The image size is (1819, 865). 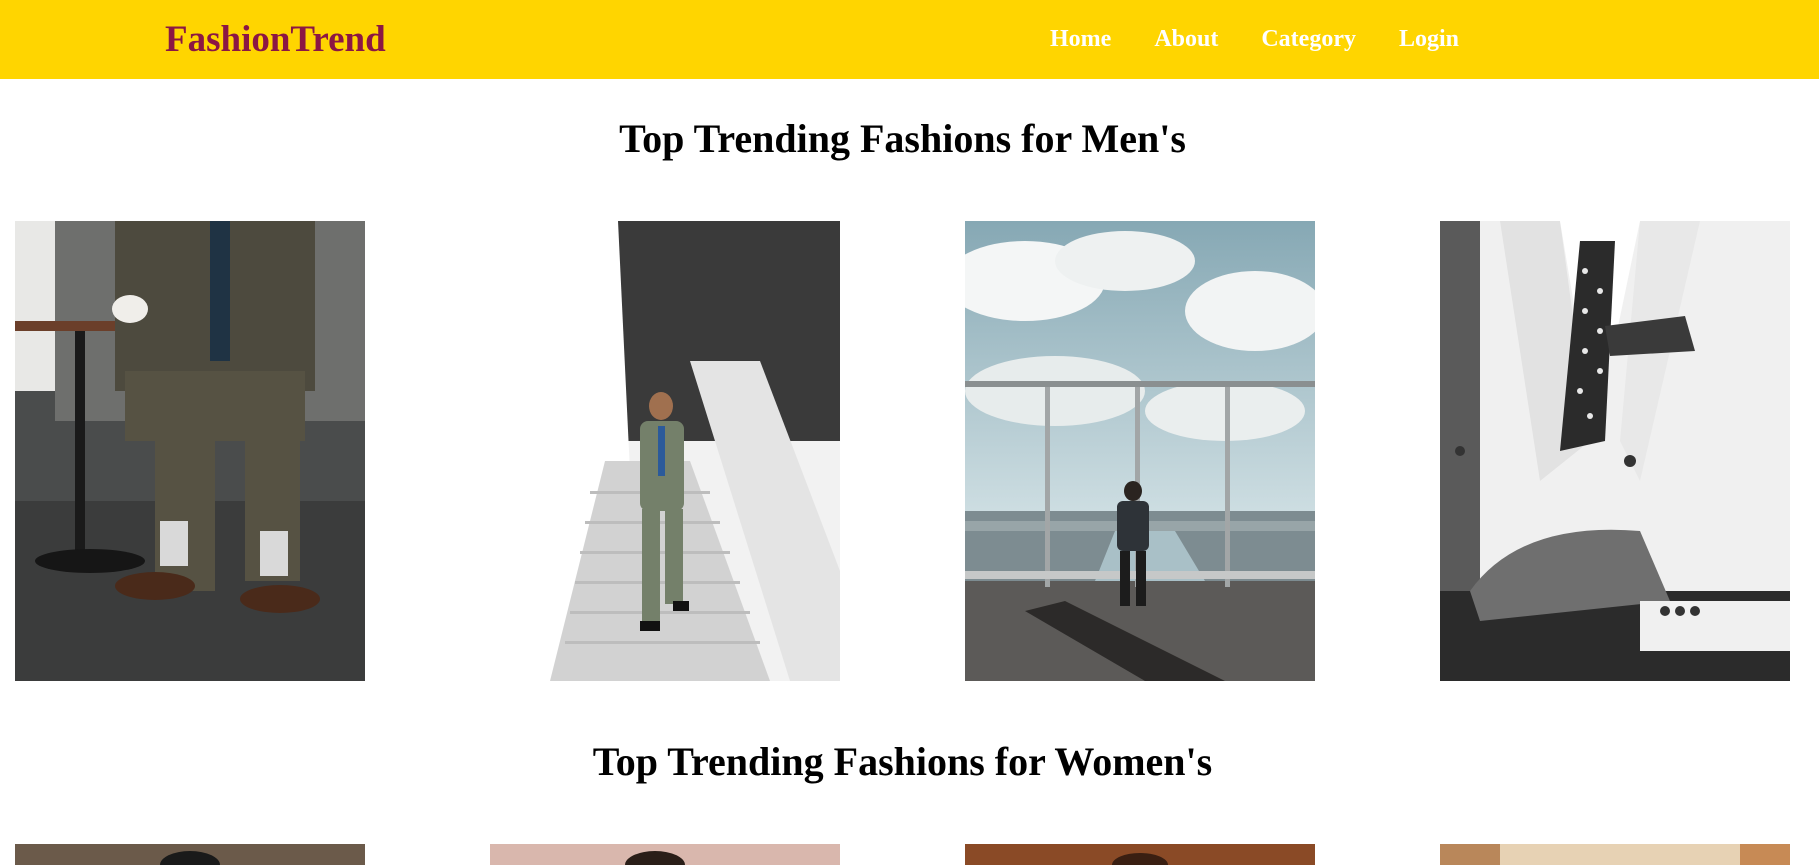 What do you see at coordinates (1308, 39) in the screenshot?
I see `nav-category: Category` at bounding box center [1308, 39].